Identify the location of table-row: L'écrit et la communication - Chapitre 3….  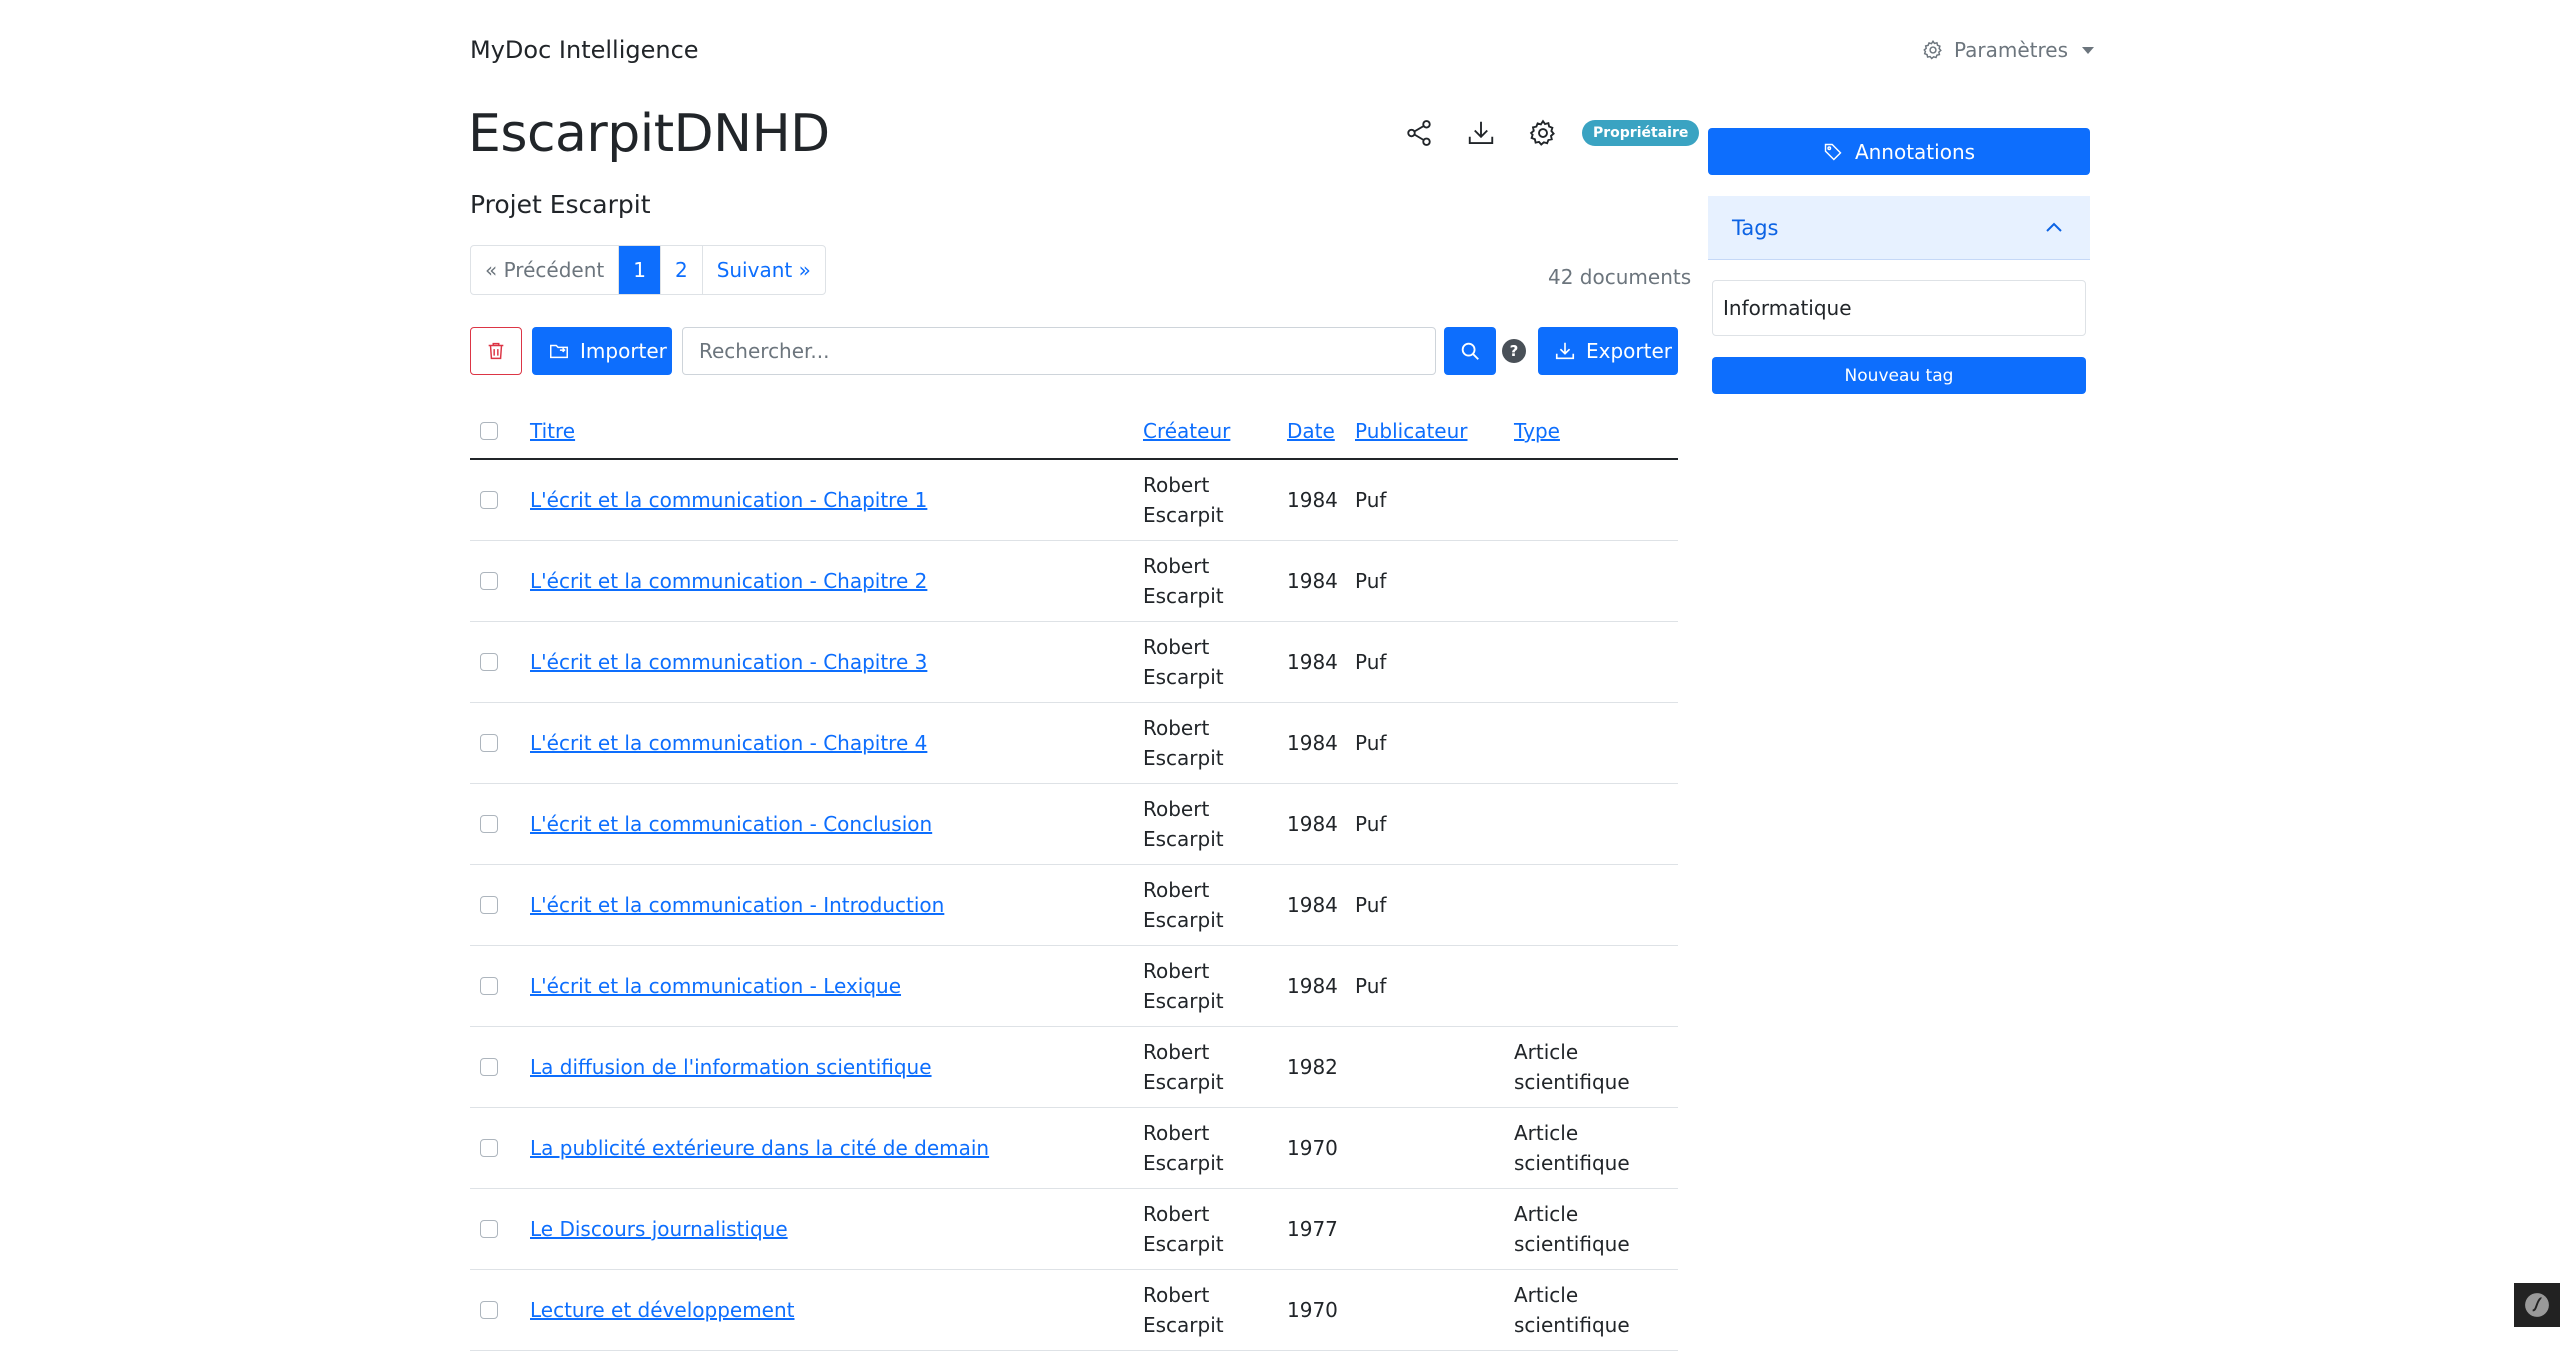
(1074, 662).